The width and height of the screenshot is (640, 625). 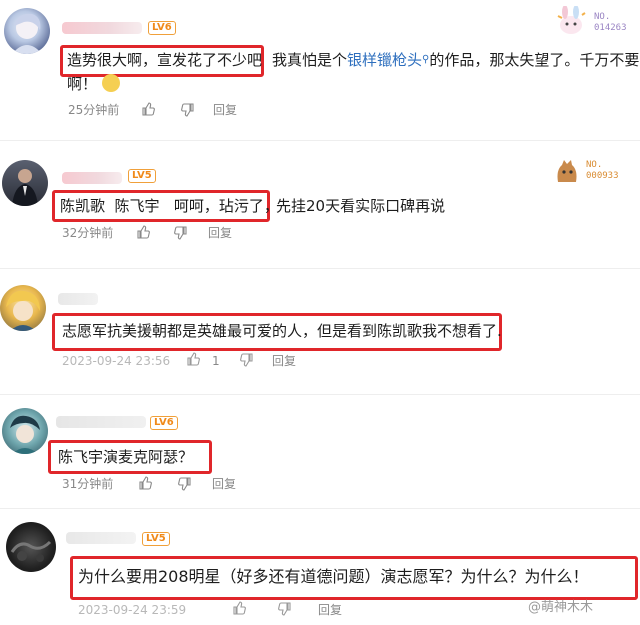 I want to click on fan-badge-number: 000933, so click(x=602, y=176).